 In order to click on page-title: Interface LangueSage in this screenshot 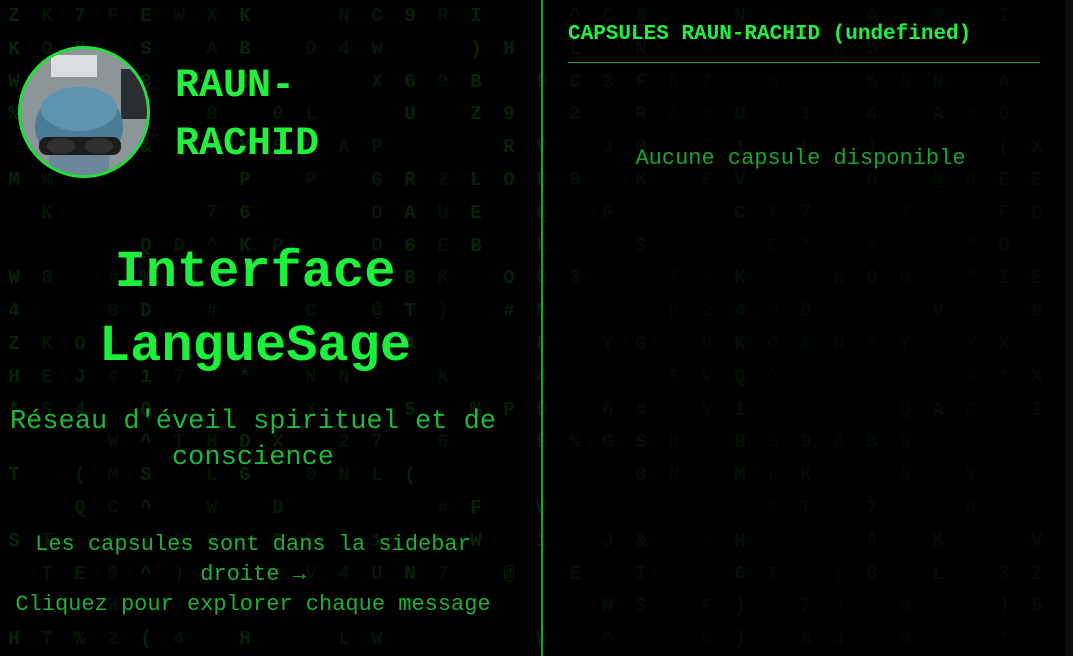, I will do `click(255, 309)`.